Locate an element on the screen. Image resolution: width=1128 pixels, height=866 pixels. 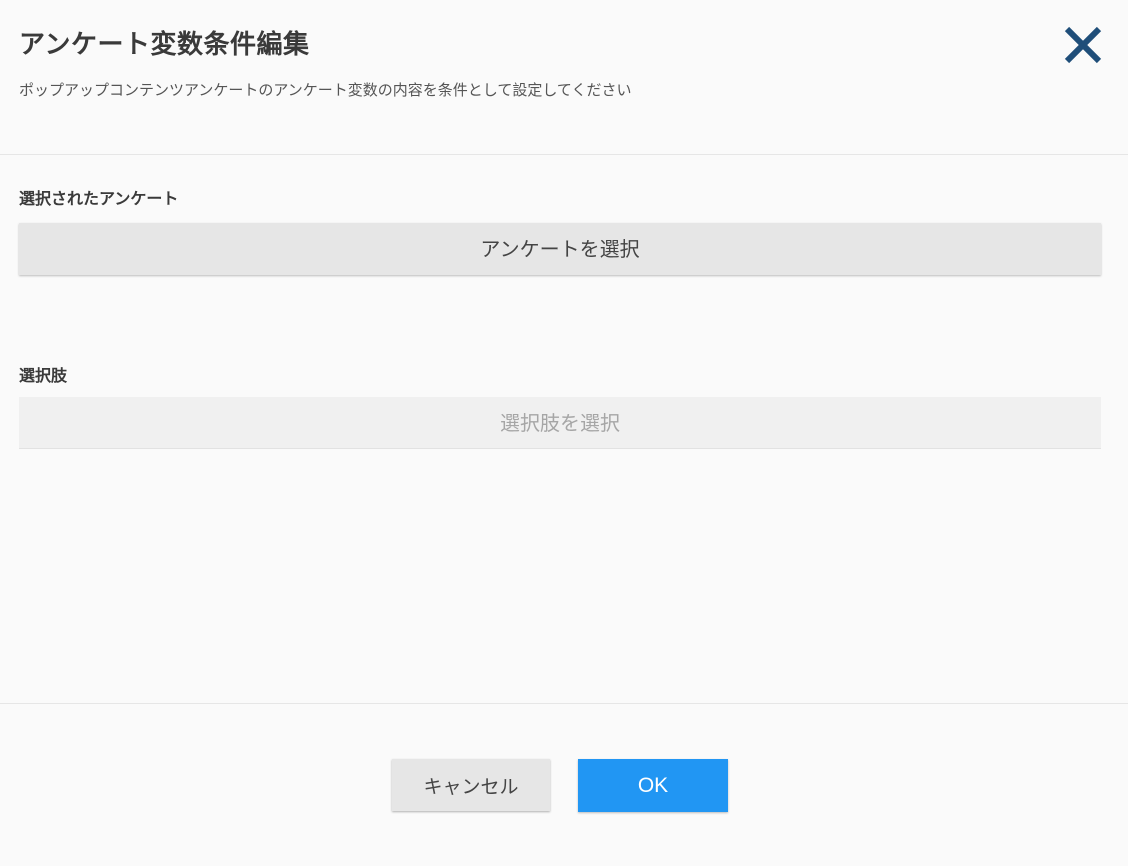
ok-button: OK is located at coordinates (653, 785).